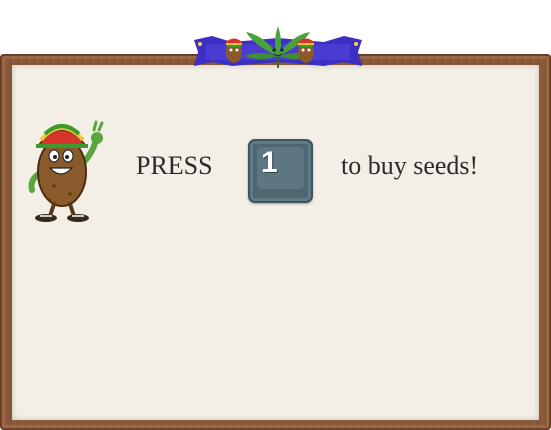  What do you see at coordinates (66, 171) in the screenshot?
I see `rasta-potato-mascot-icon` at bounding box center [66, 171].